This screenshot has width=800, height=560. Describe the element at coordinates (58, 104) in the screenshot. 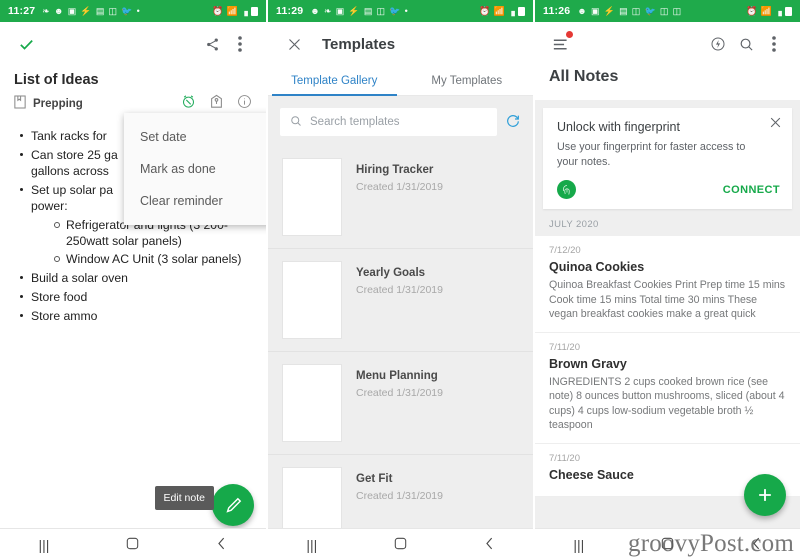

I see `notebook-name: Prepping` at that location.